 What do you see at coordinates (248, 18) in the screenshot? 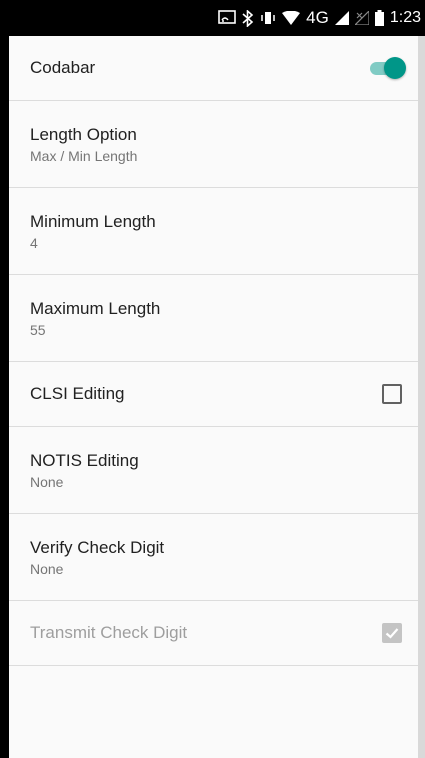
I see `bluetooth-icon` at bounding box center [248, 18].